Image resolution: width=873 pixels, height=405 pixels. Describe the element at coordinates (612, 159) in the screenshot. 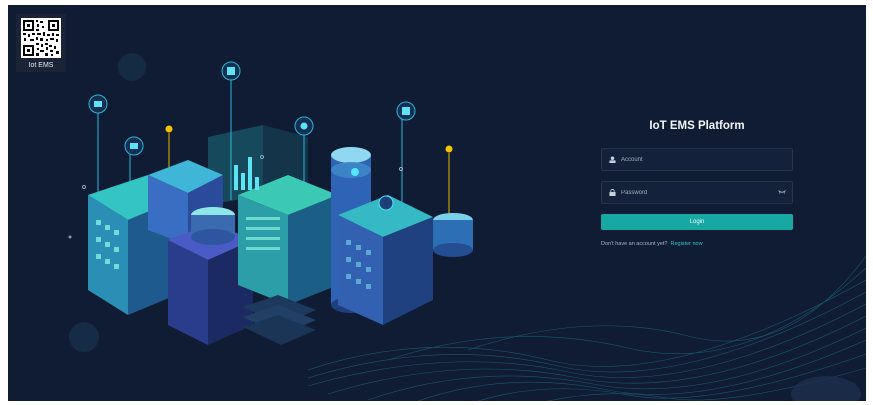

I see `user-icon` at that location.